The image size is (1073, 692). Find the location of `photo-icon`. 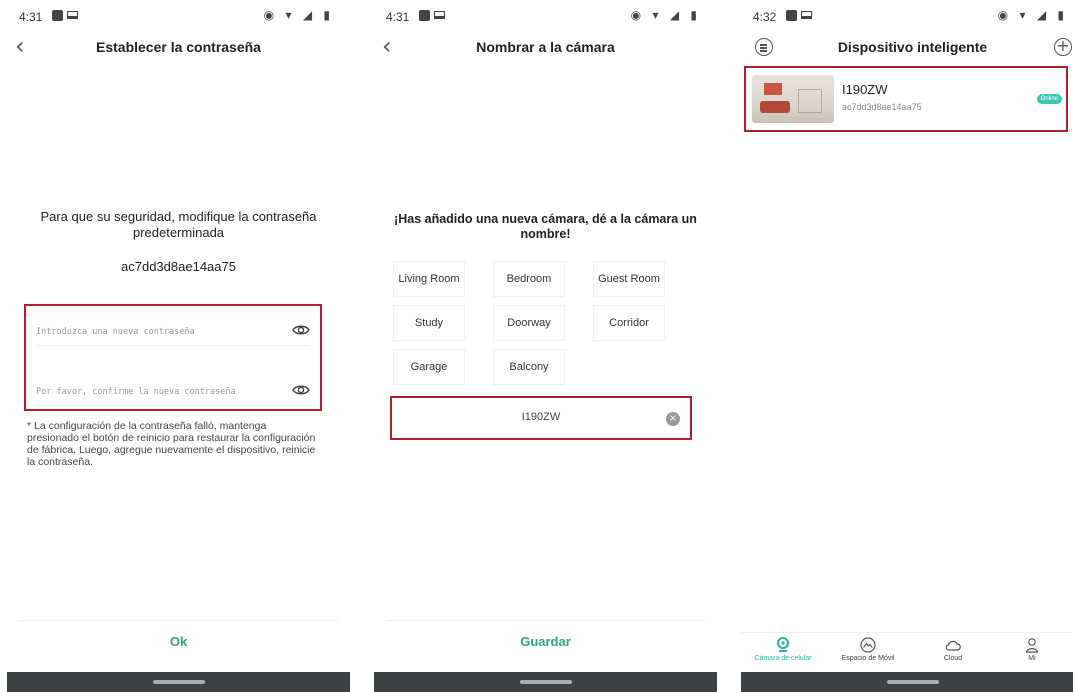

photo-icon is located at coordinates (868, 645).